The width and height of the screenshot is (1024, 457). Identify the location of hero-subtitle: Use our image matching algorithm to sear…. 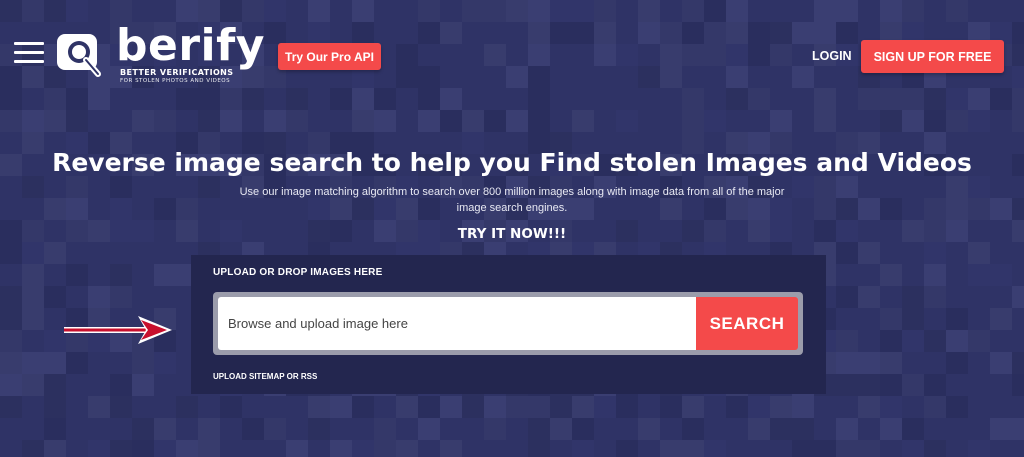
(512, 200).